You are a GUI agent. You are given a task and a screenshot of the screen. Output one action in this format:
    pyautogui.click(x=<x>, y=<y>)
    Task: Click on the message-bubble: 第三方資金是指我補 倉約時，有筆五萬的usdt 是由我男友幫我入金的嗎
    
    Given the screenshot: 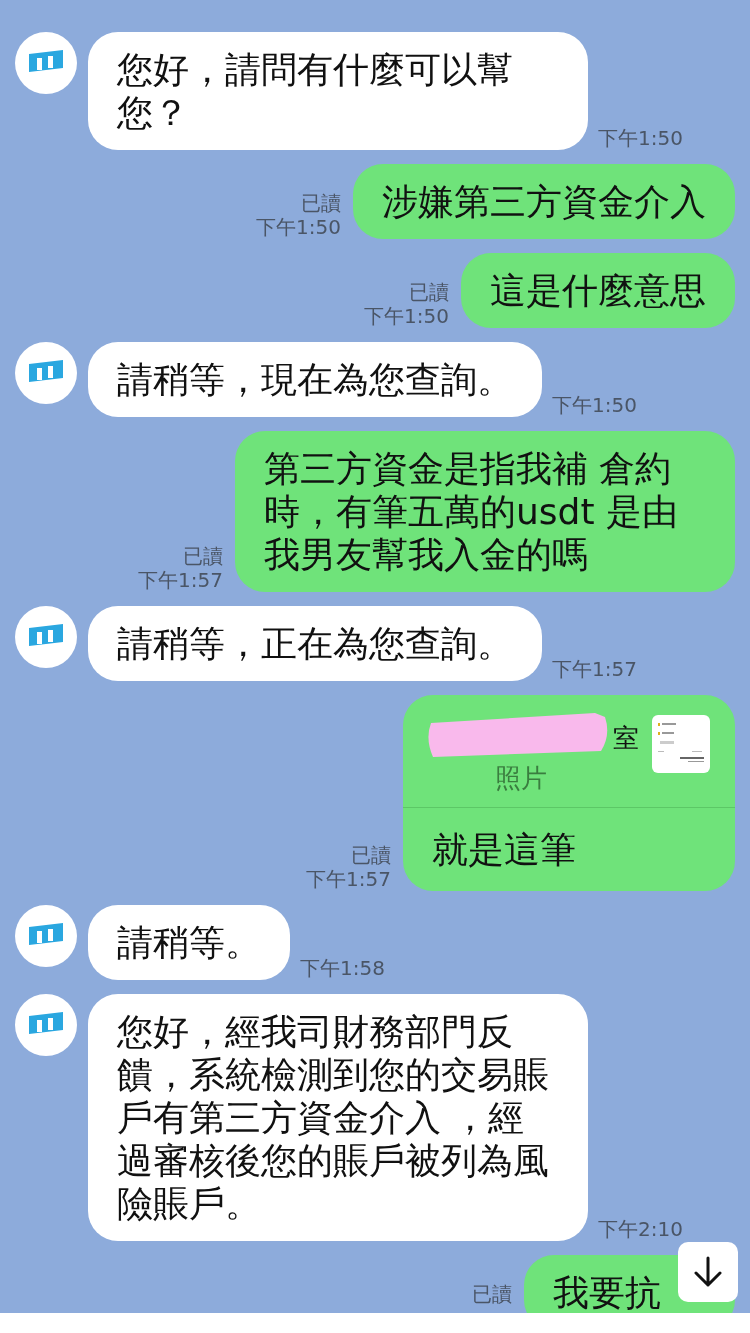 What is the action you would take?
    pyautogui.click(x=485, y=511)
    